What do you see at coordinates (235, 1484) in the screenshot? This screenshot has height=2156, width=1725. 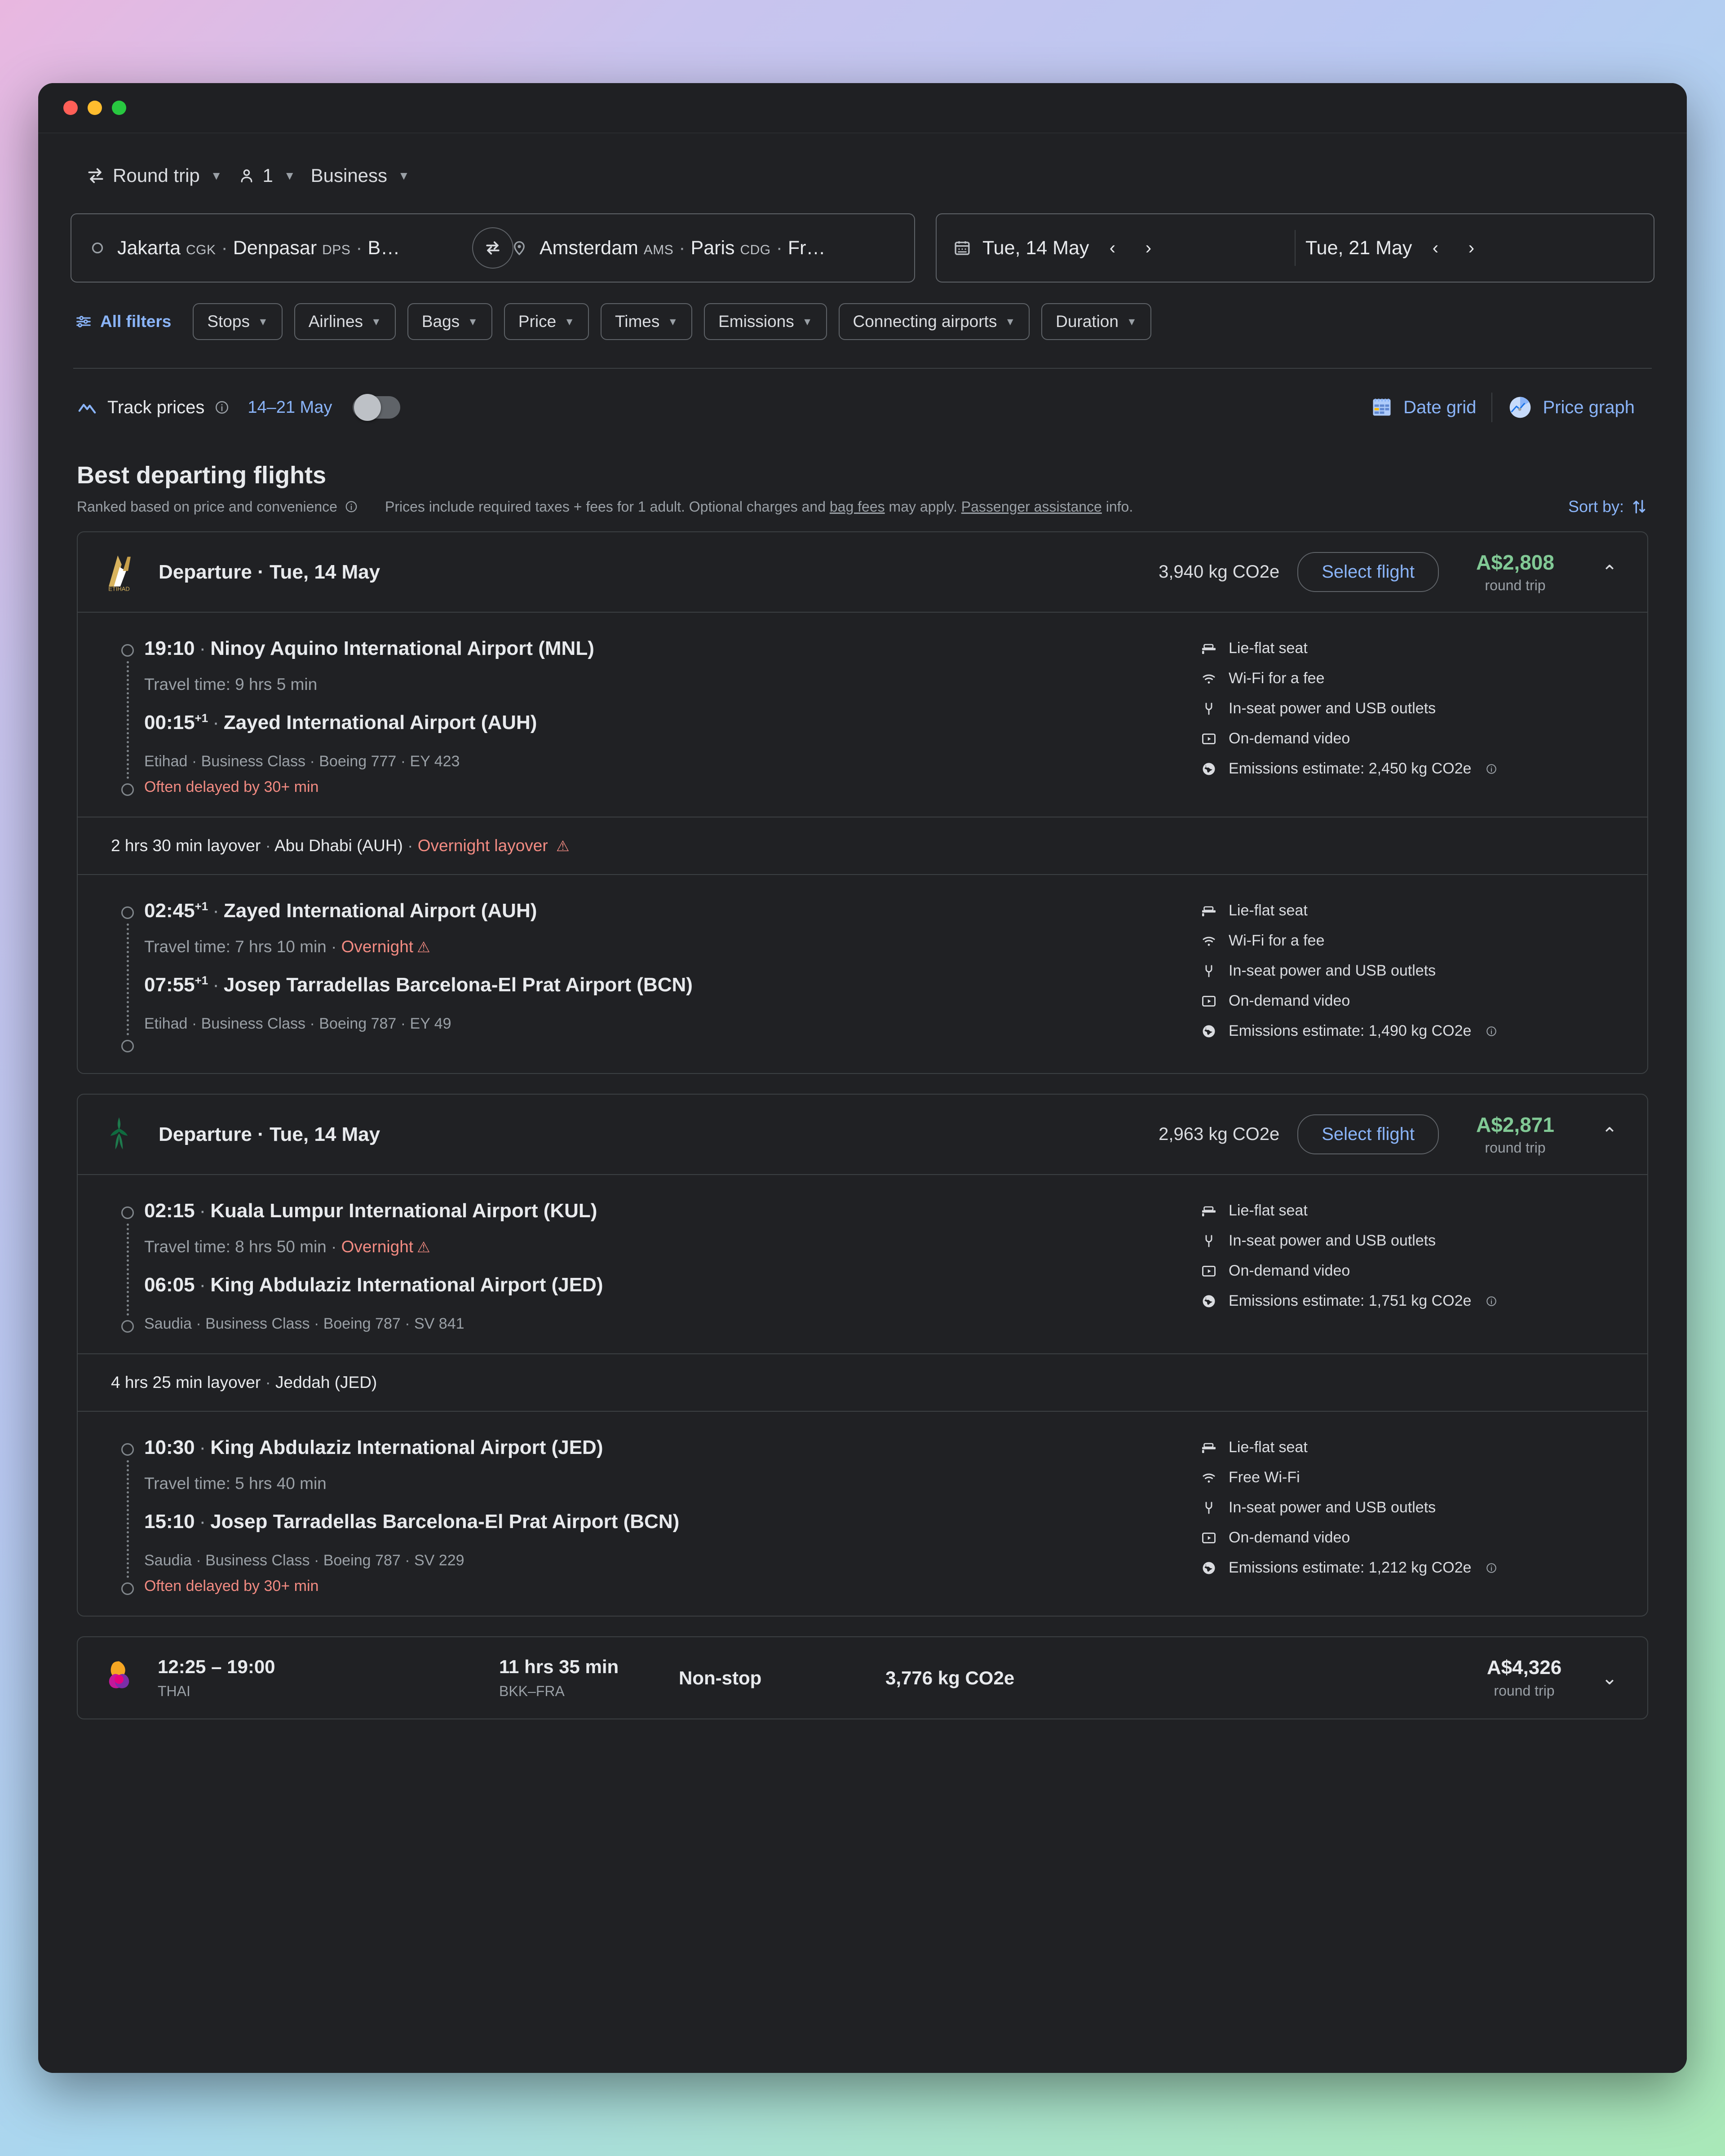 I see `leg-travel-time: Travel time: 5 hrs 40 min` at bounding box center [235, 1484].